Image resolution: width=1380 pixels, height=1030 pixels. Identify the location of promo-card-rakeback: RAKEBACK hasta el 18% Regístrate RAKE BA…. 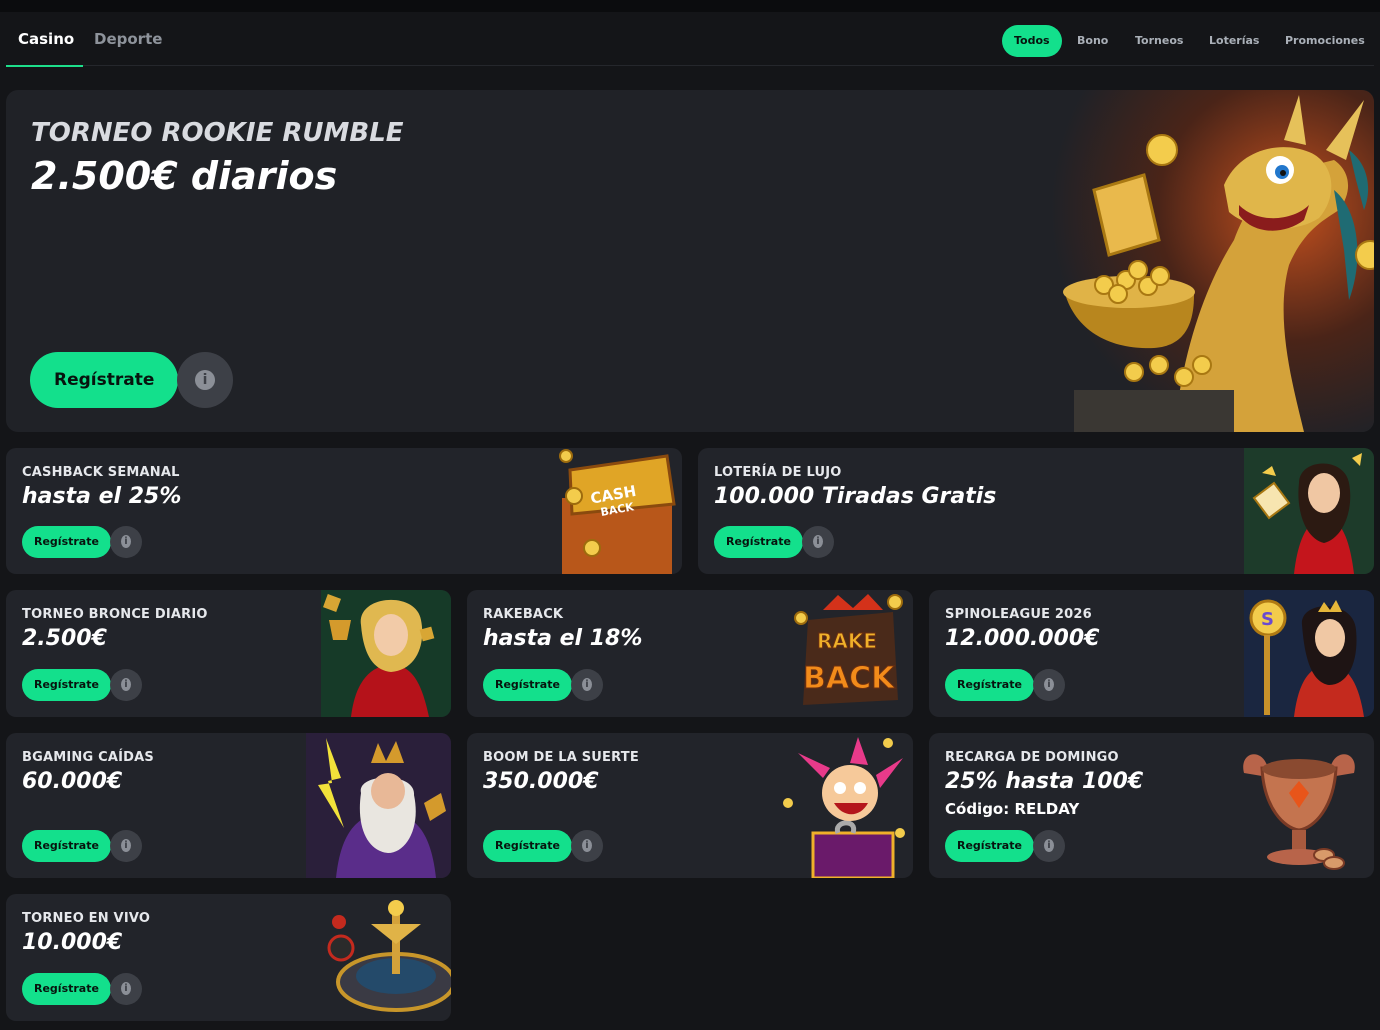
(690, 653).